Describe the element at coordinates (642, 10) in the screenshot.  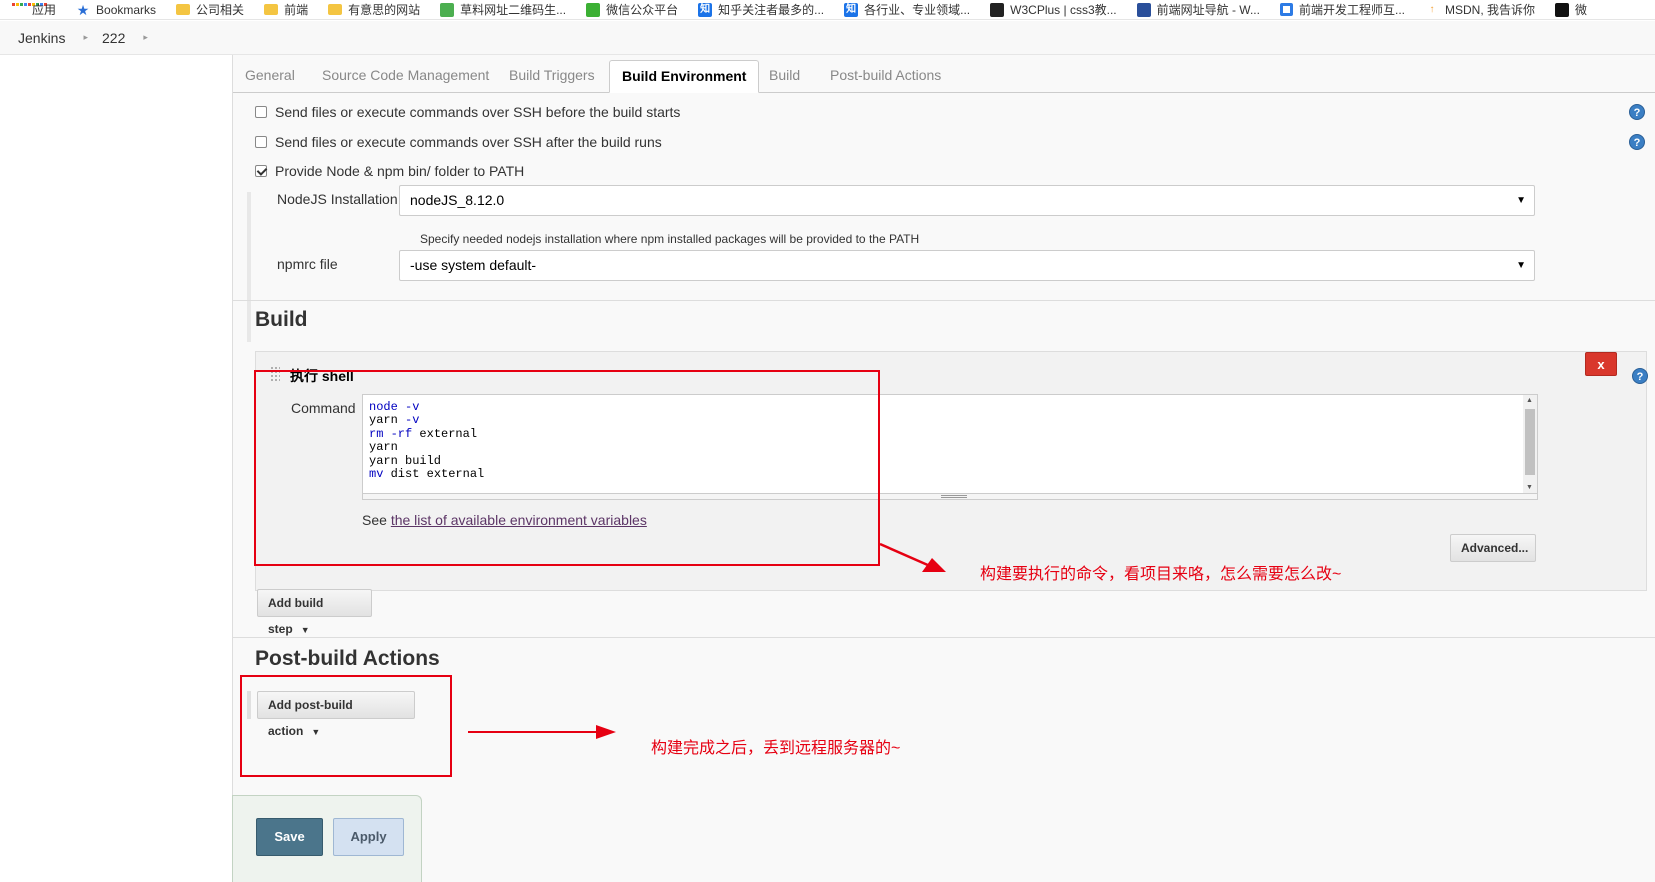
I see `bookmark-label: 微信公众平台` at that location.